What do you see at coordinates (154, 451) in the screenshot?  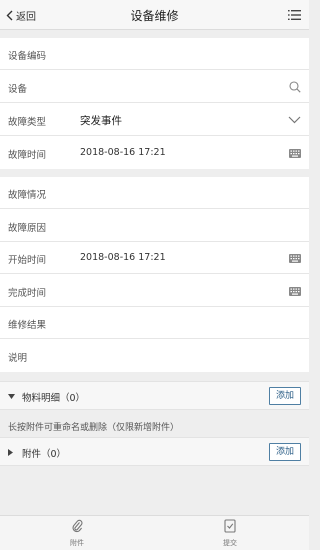 I see `attachments-panel: 附件（0） 添加` at bounding box center [154, 451].